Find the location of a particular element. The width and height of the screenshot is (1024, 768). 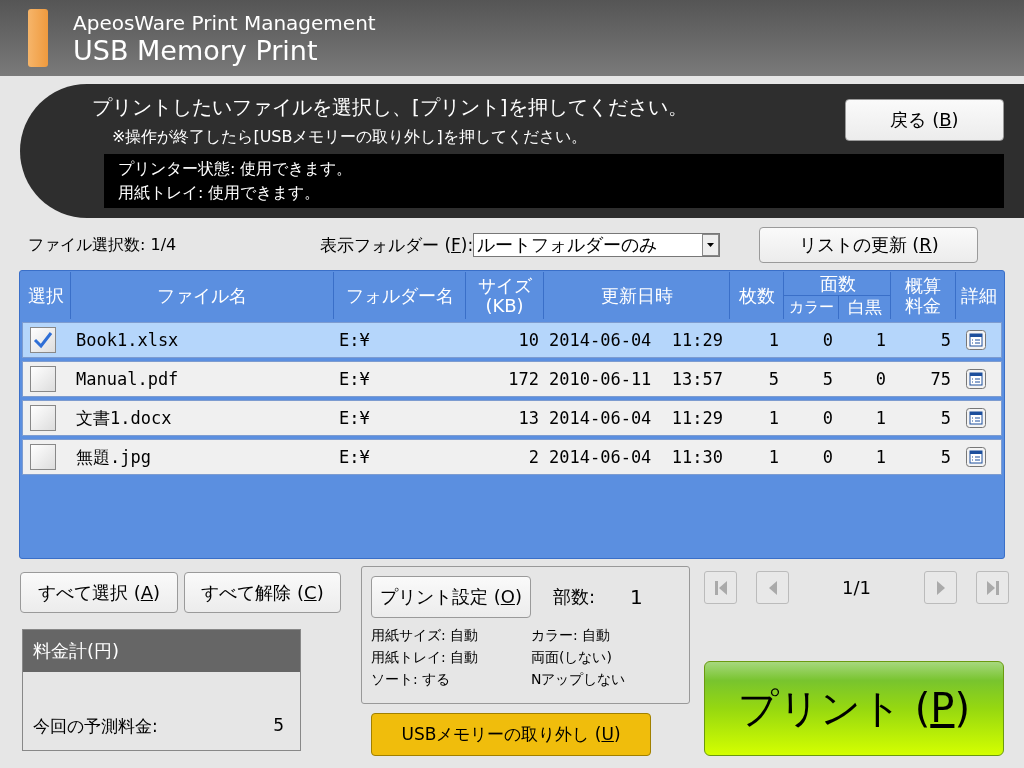

column-header: フォルダー名 is located at coordinates (399, 295).